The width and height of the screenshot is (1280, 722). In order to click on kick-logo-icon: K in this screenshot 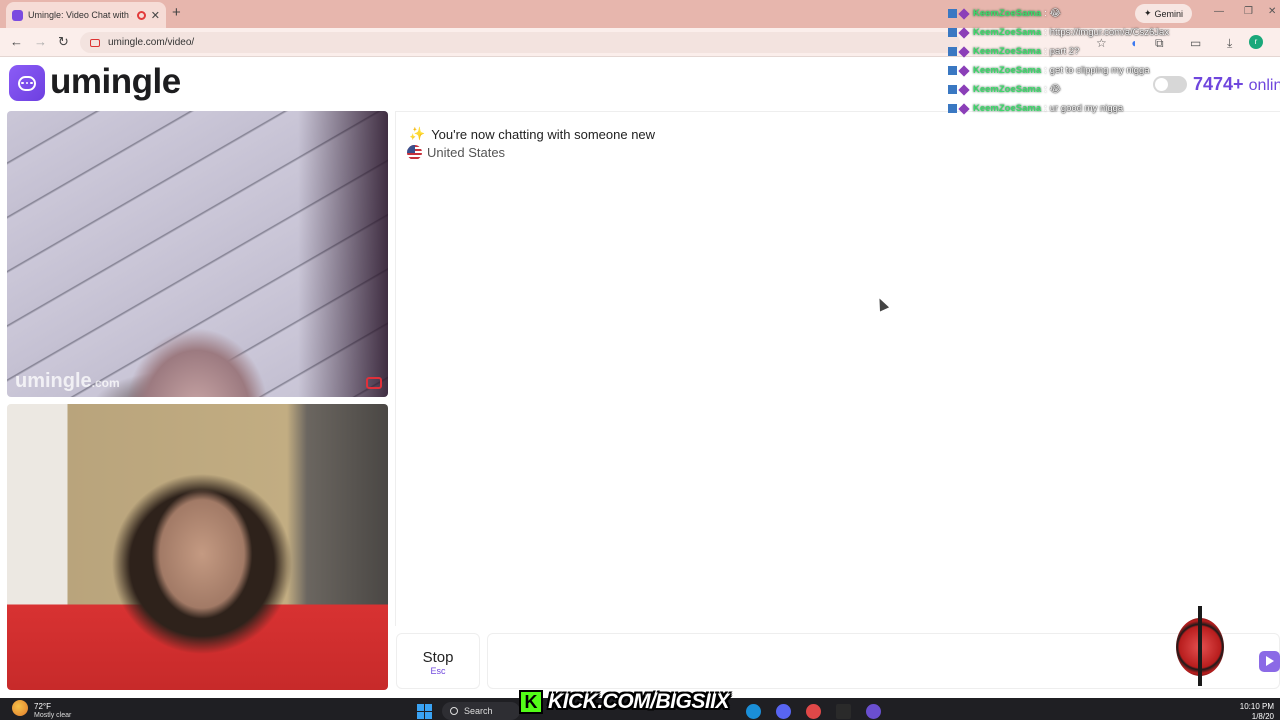, I will do `click(531, 702)`.